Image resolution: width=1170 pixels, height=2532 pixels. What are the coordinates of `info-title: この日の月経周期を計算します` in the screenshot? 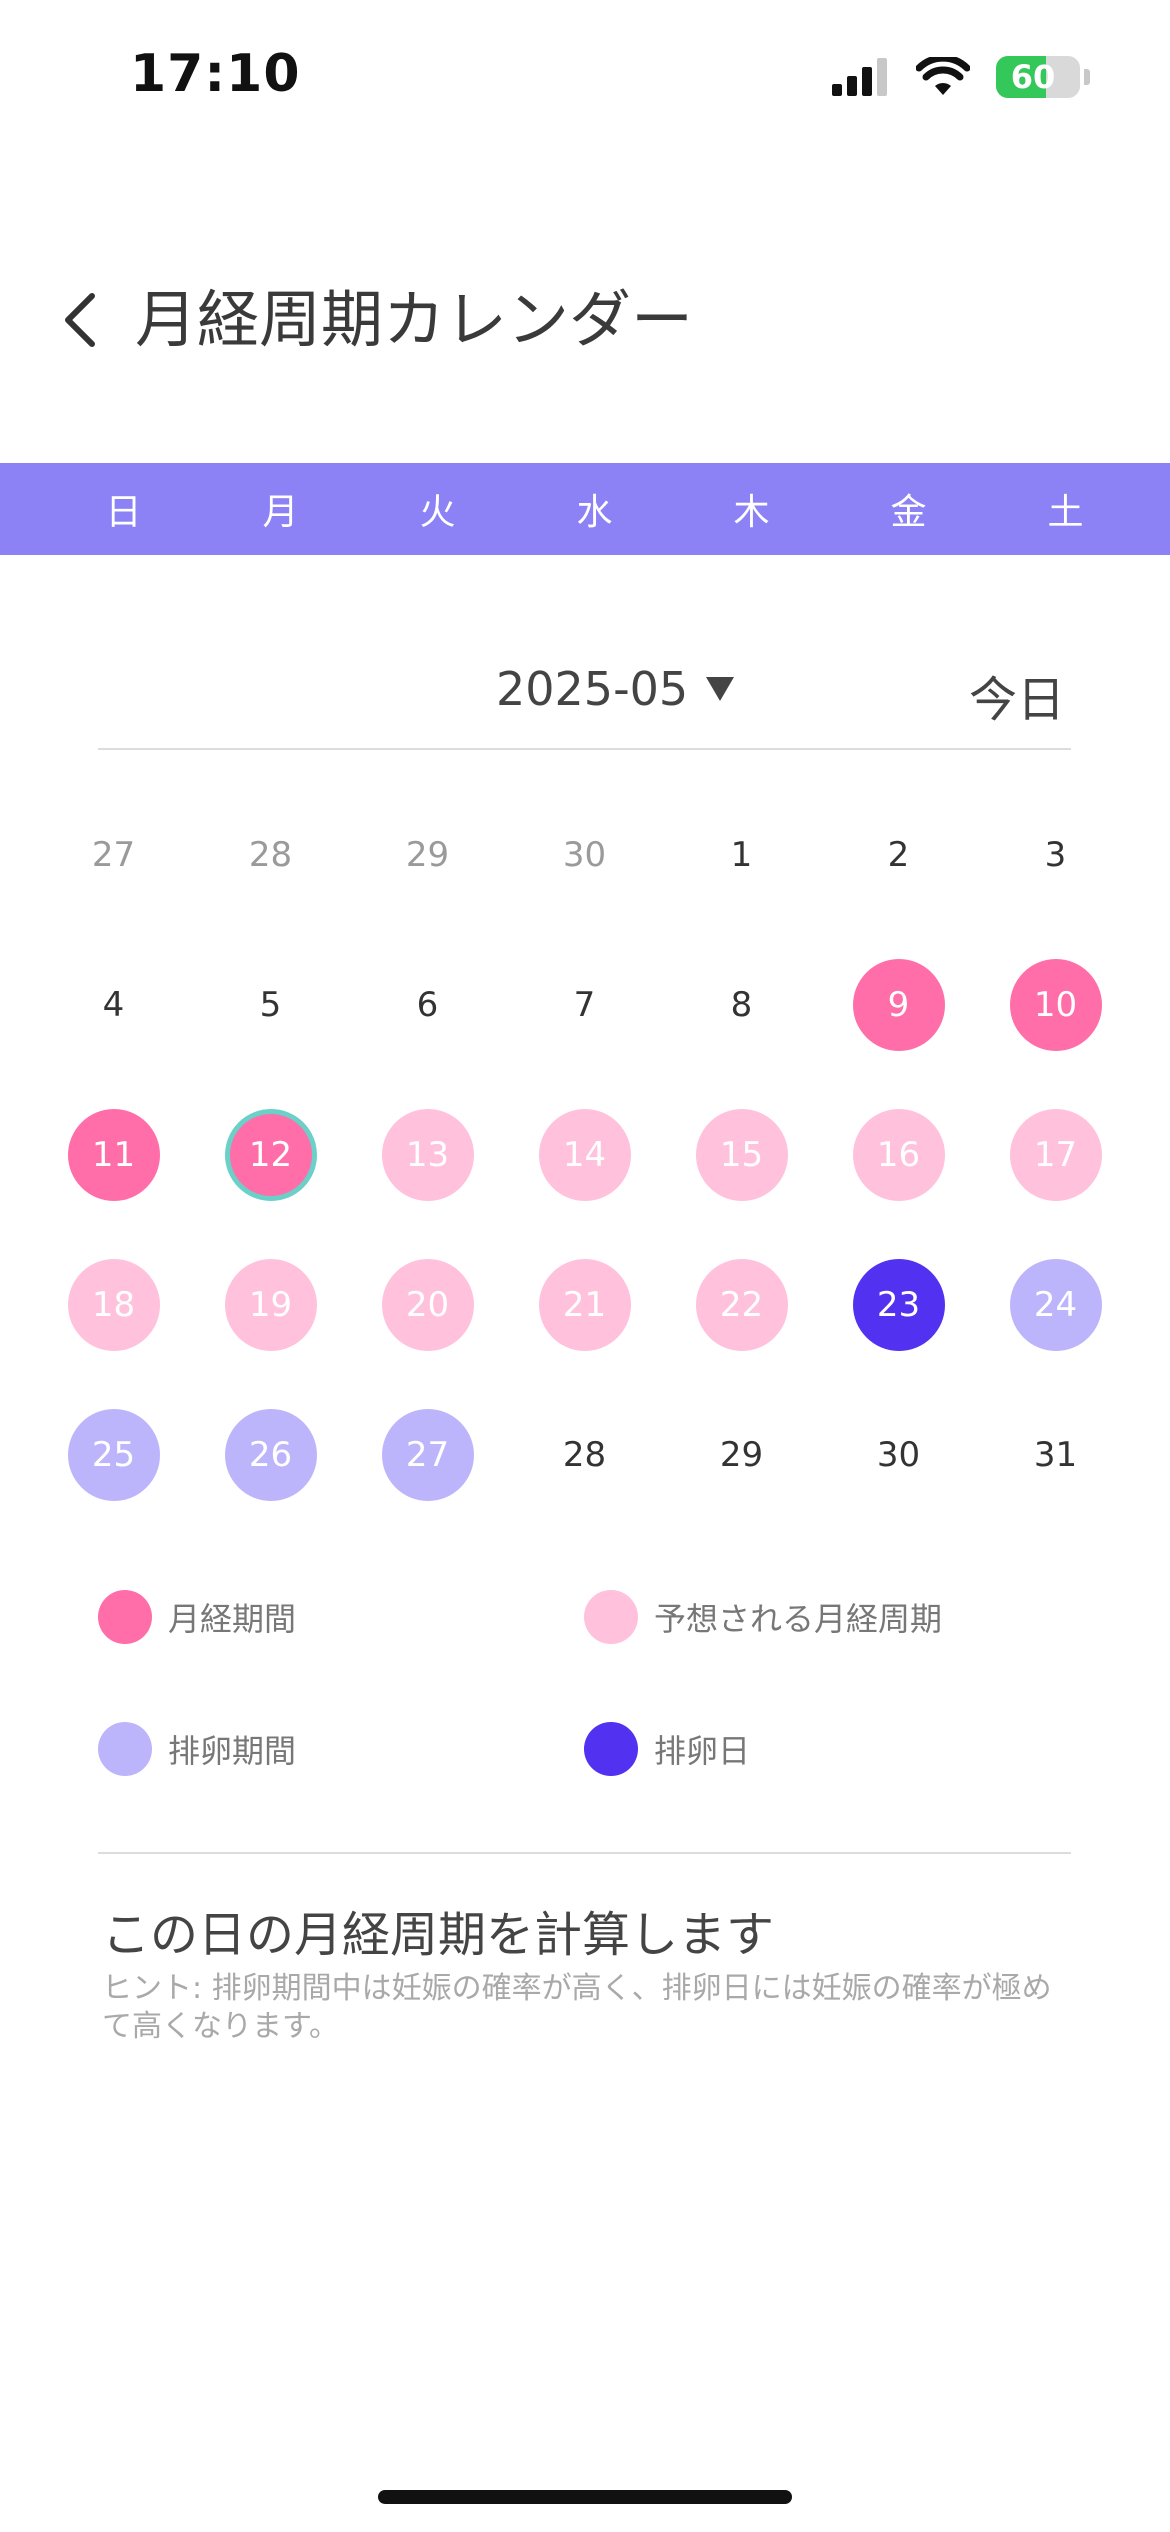 It's located at (438, 1935).